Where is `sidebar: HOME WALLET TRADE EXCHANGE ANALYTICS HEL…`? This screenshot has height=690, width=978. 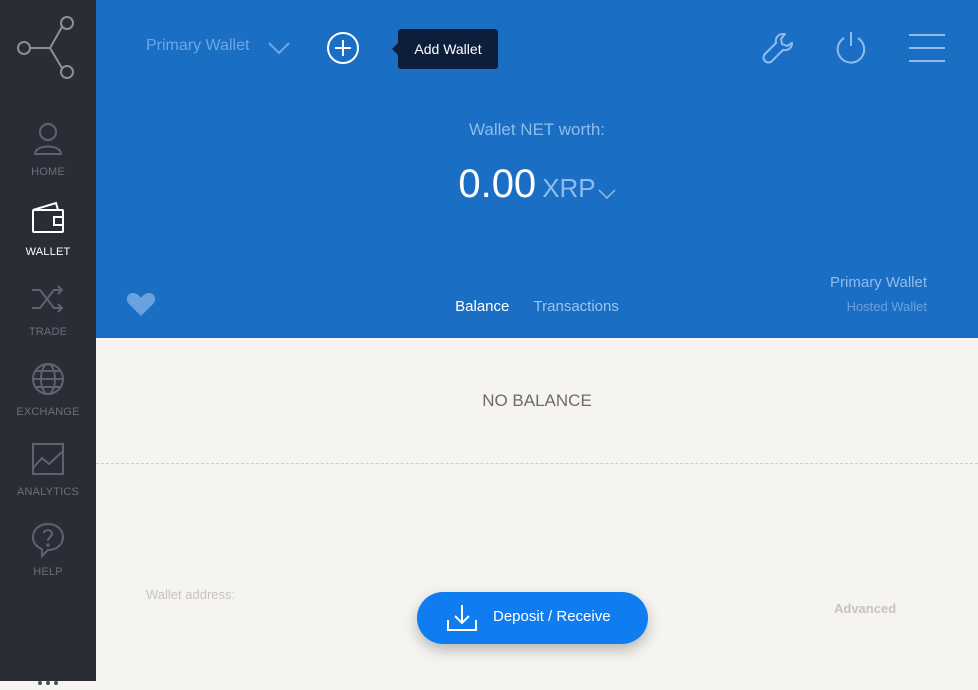
sidebar: HOME WALLET TRADE EXCHANGE ANALYTICS HEL… is located at coordinates (48, 342).